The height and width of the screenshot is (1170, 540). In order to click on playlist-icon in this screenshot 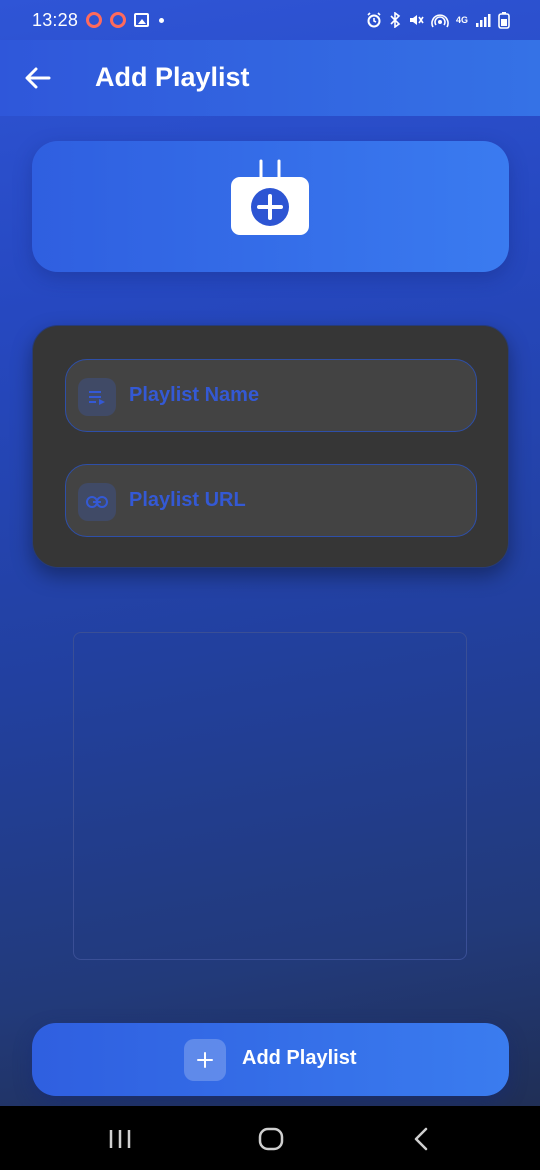, I will do `click(97, 398)`.